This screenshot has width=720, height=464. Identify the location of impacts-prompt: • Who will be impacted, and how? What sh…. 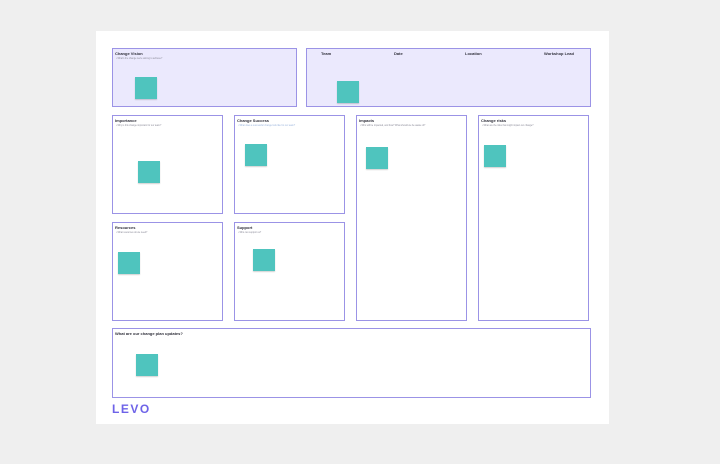
(393, 126).